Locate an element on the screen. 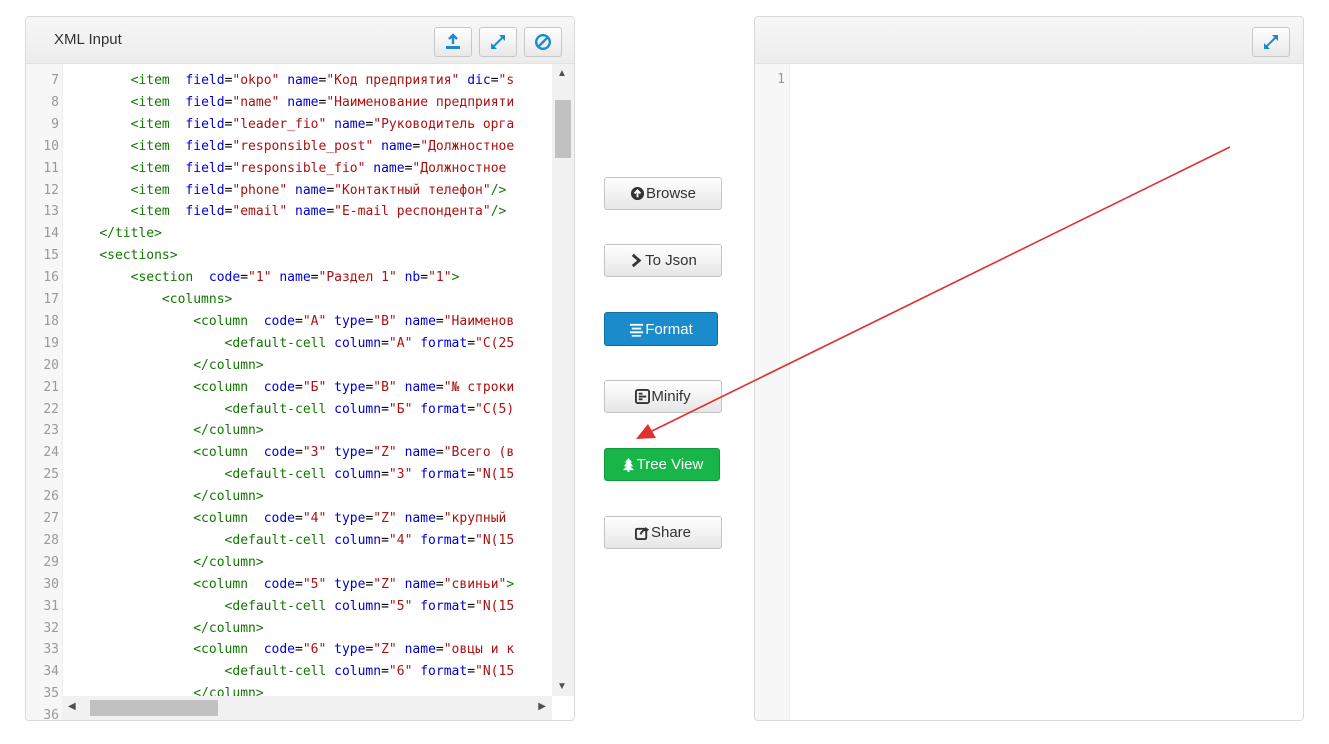 This screenshot has width=1329, height=744. code-text: <column code="А" type="В" name="Наименов is located at coordinates (291, 322).